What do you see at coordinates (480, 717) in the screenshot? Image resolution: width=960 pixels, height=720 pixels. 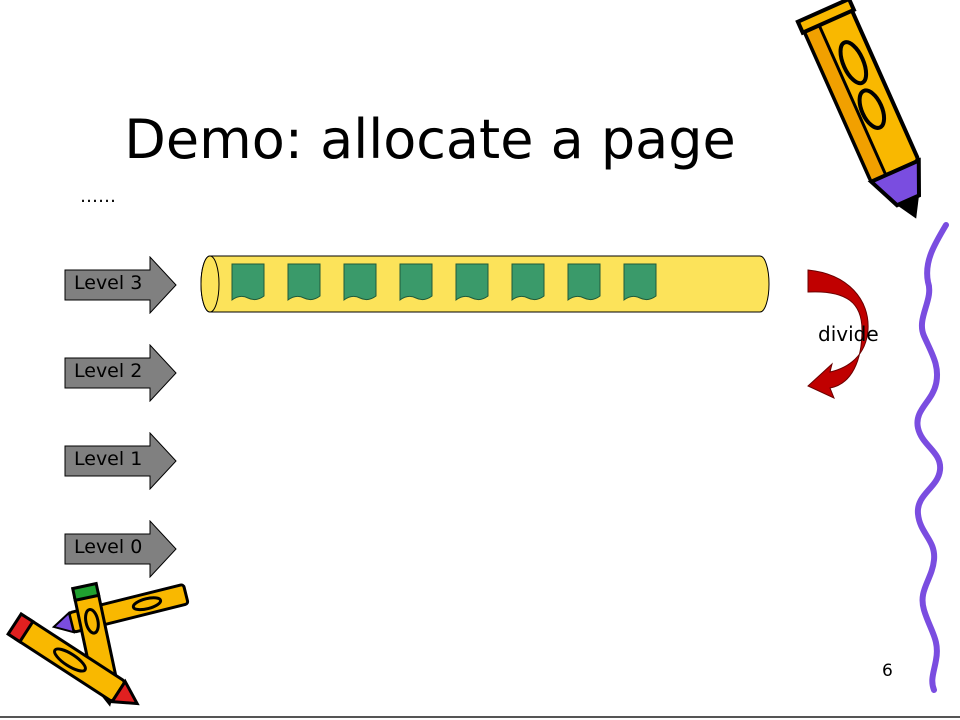 I see `footer-divider` at bounding box center [480, 717].